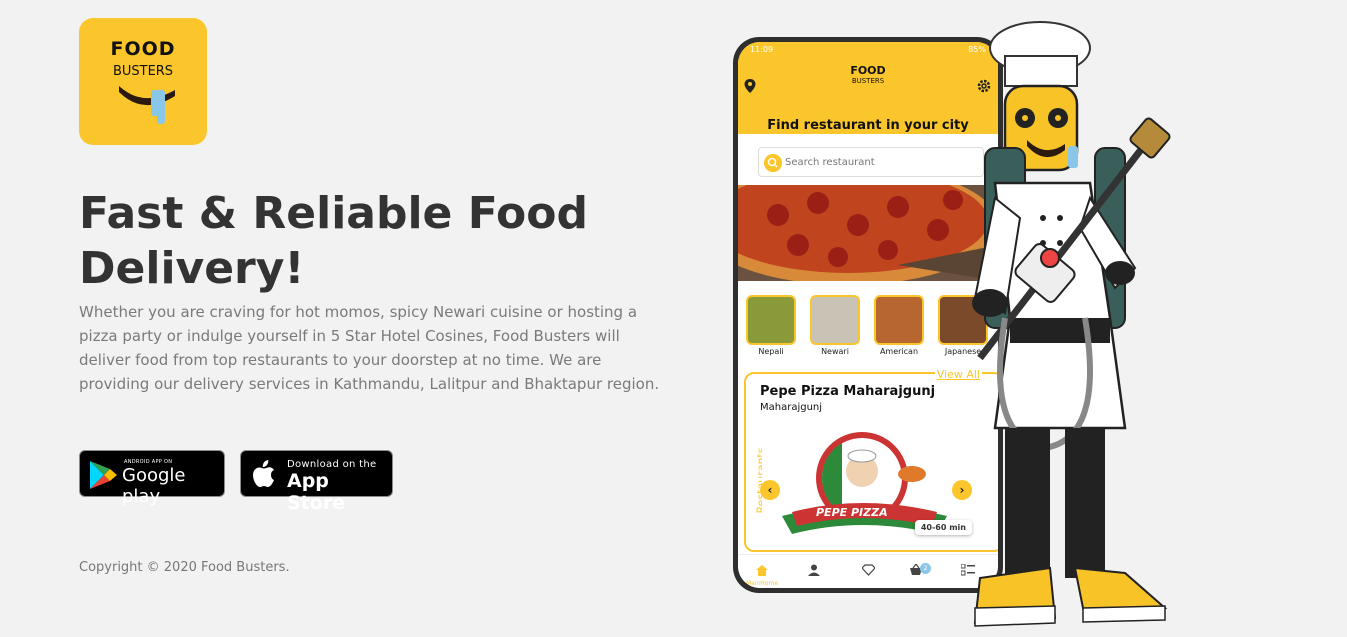  Describe the element at coordinates (143, 49) in the screenshot. I see `logo-word-food: FOOD` at that location.